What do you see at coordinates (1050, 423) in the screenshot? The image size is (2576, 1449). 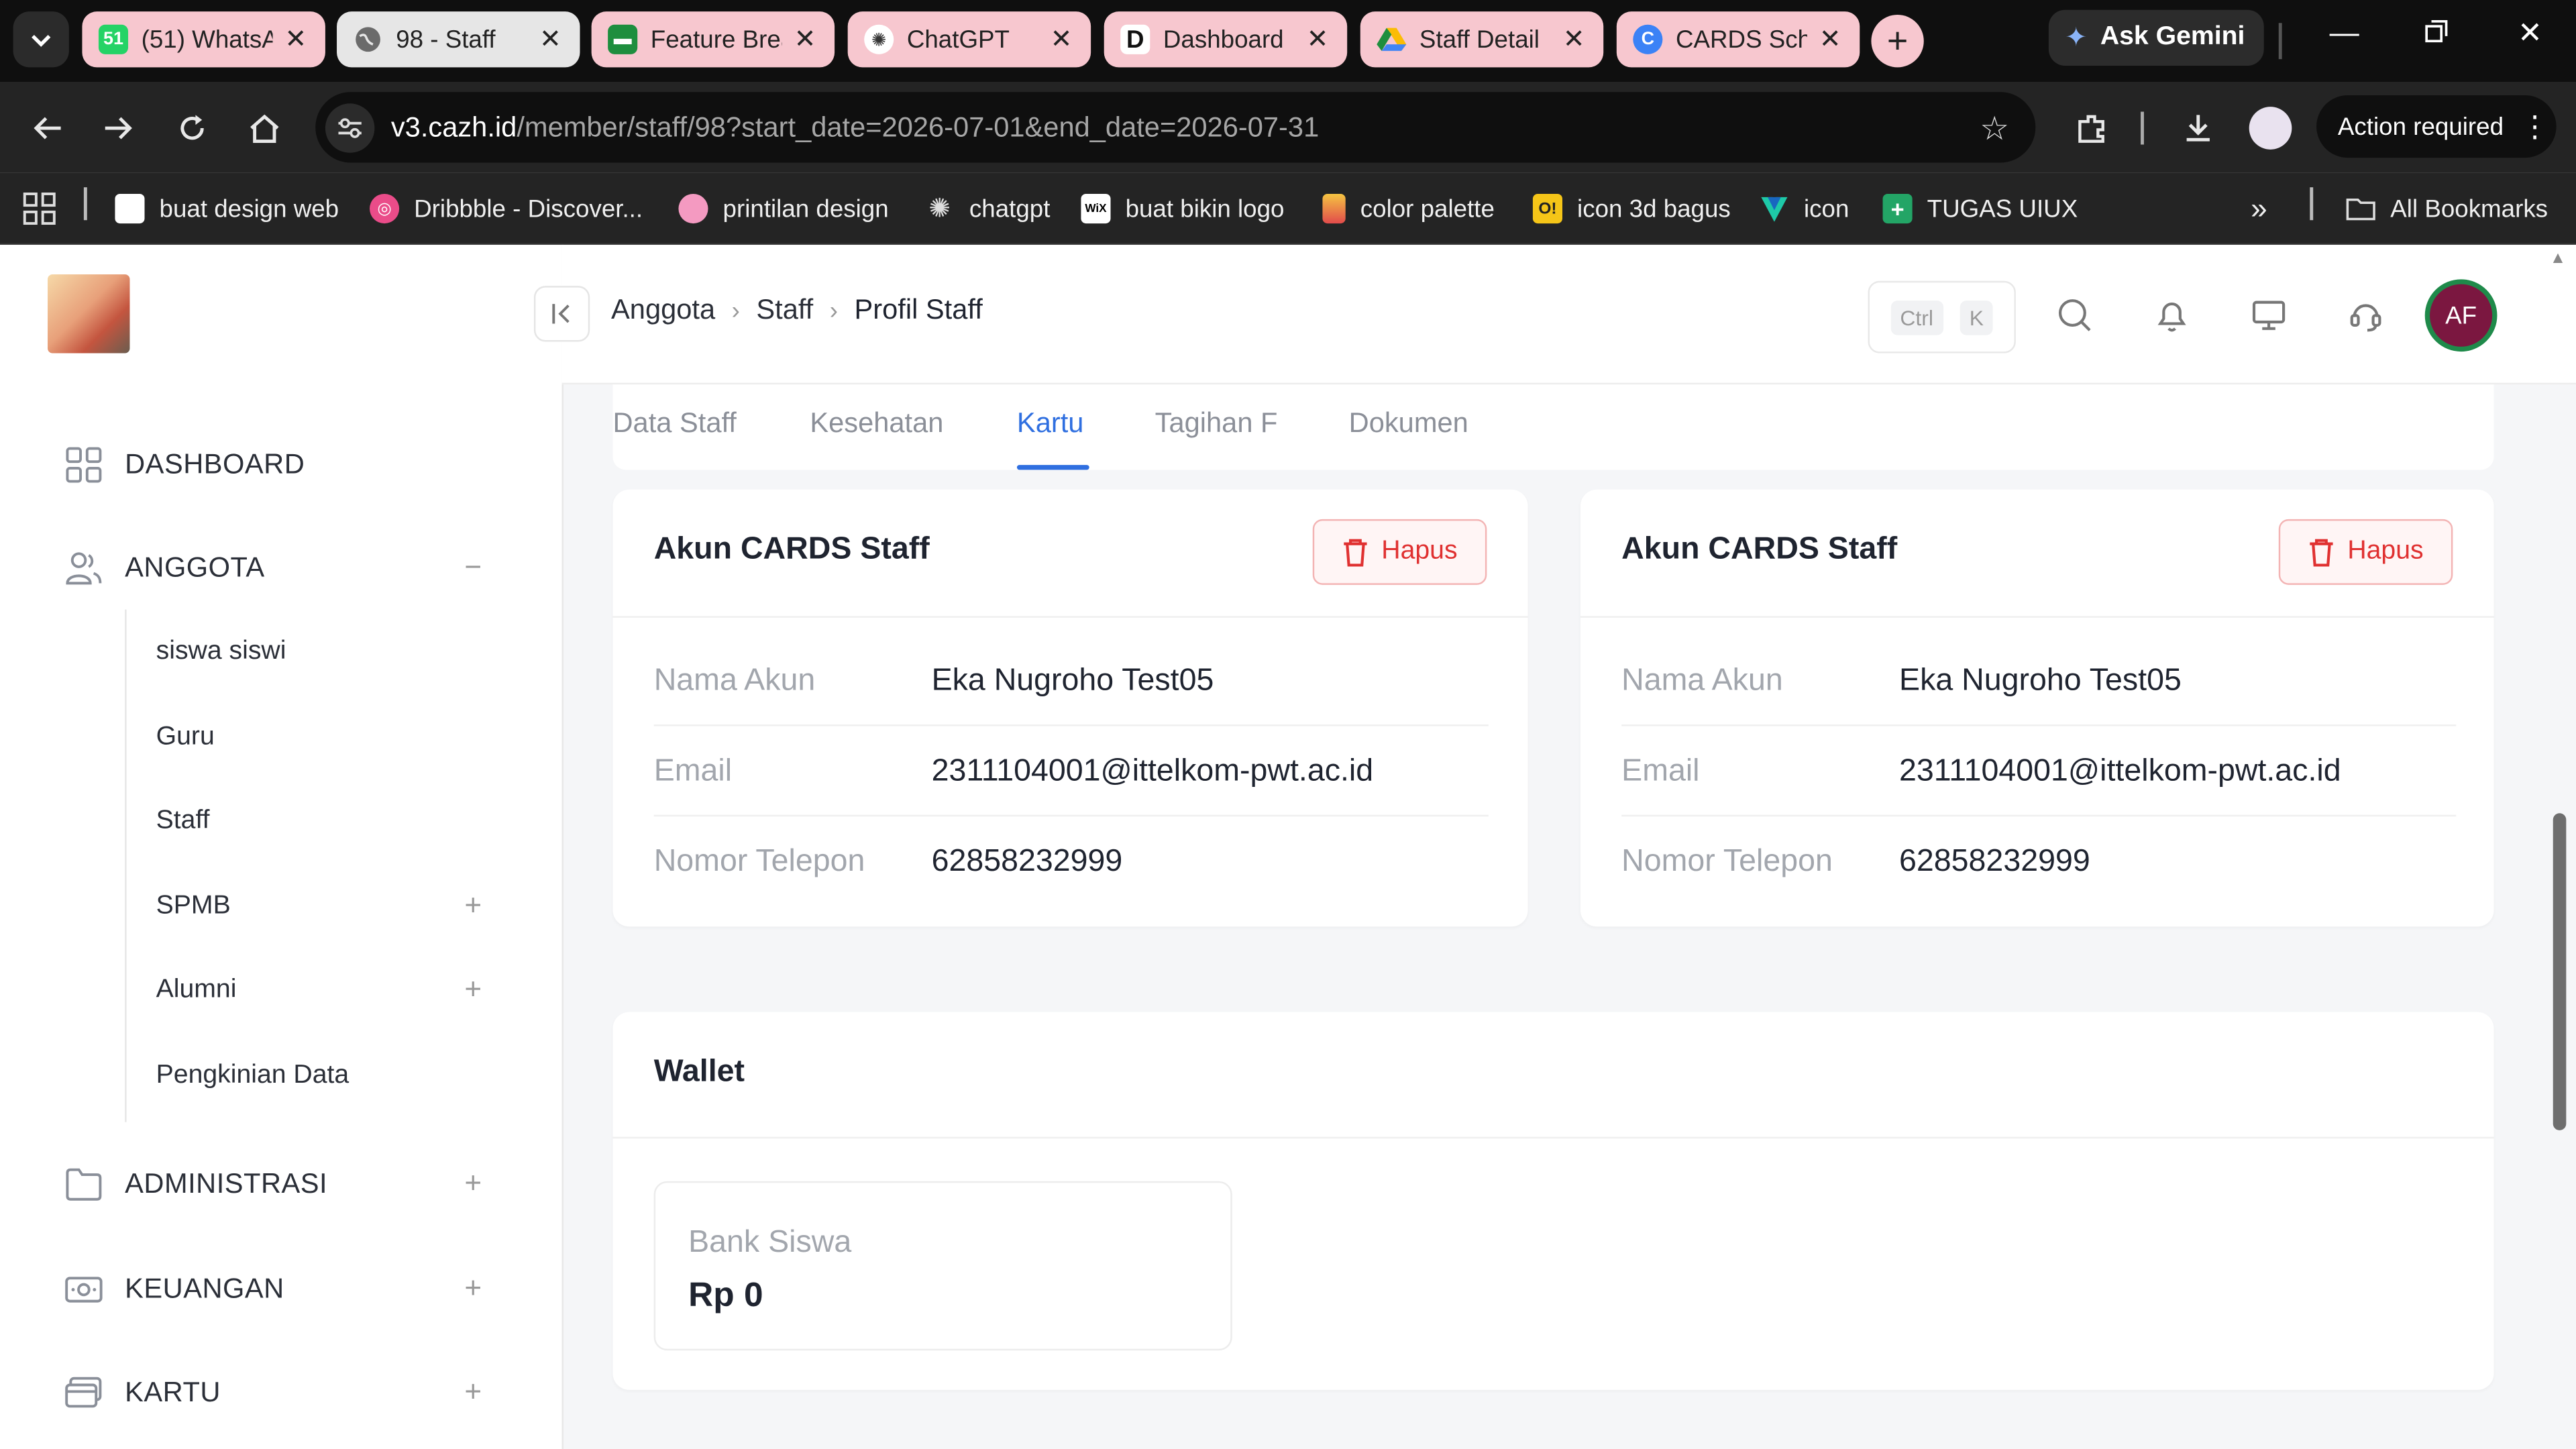 I see `tab-kartu: Kartu` at bounding box center [1050, 423].